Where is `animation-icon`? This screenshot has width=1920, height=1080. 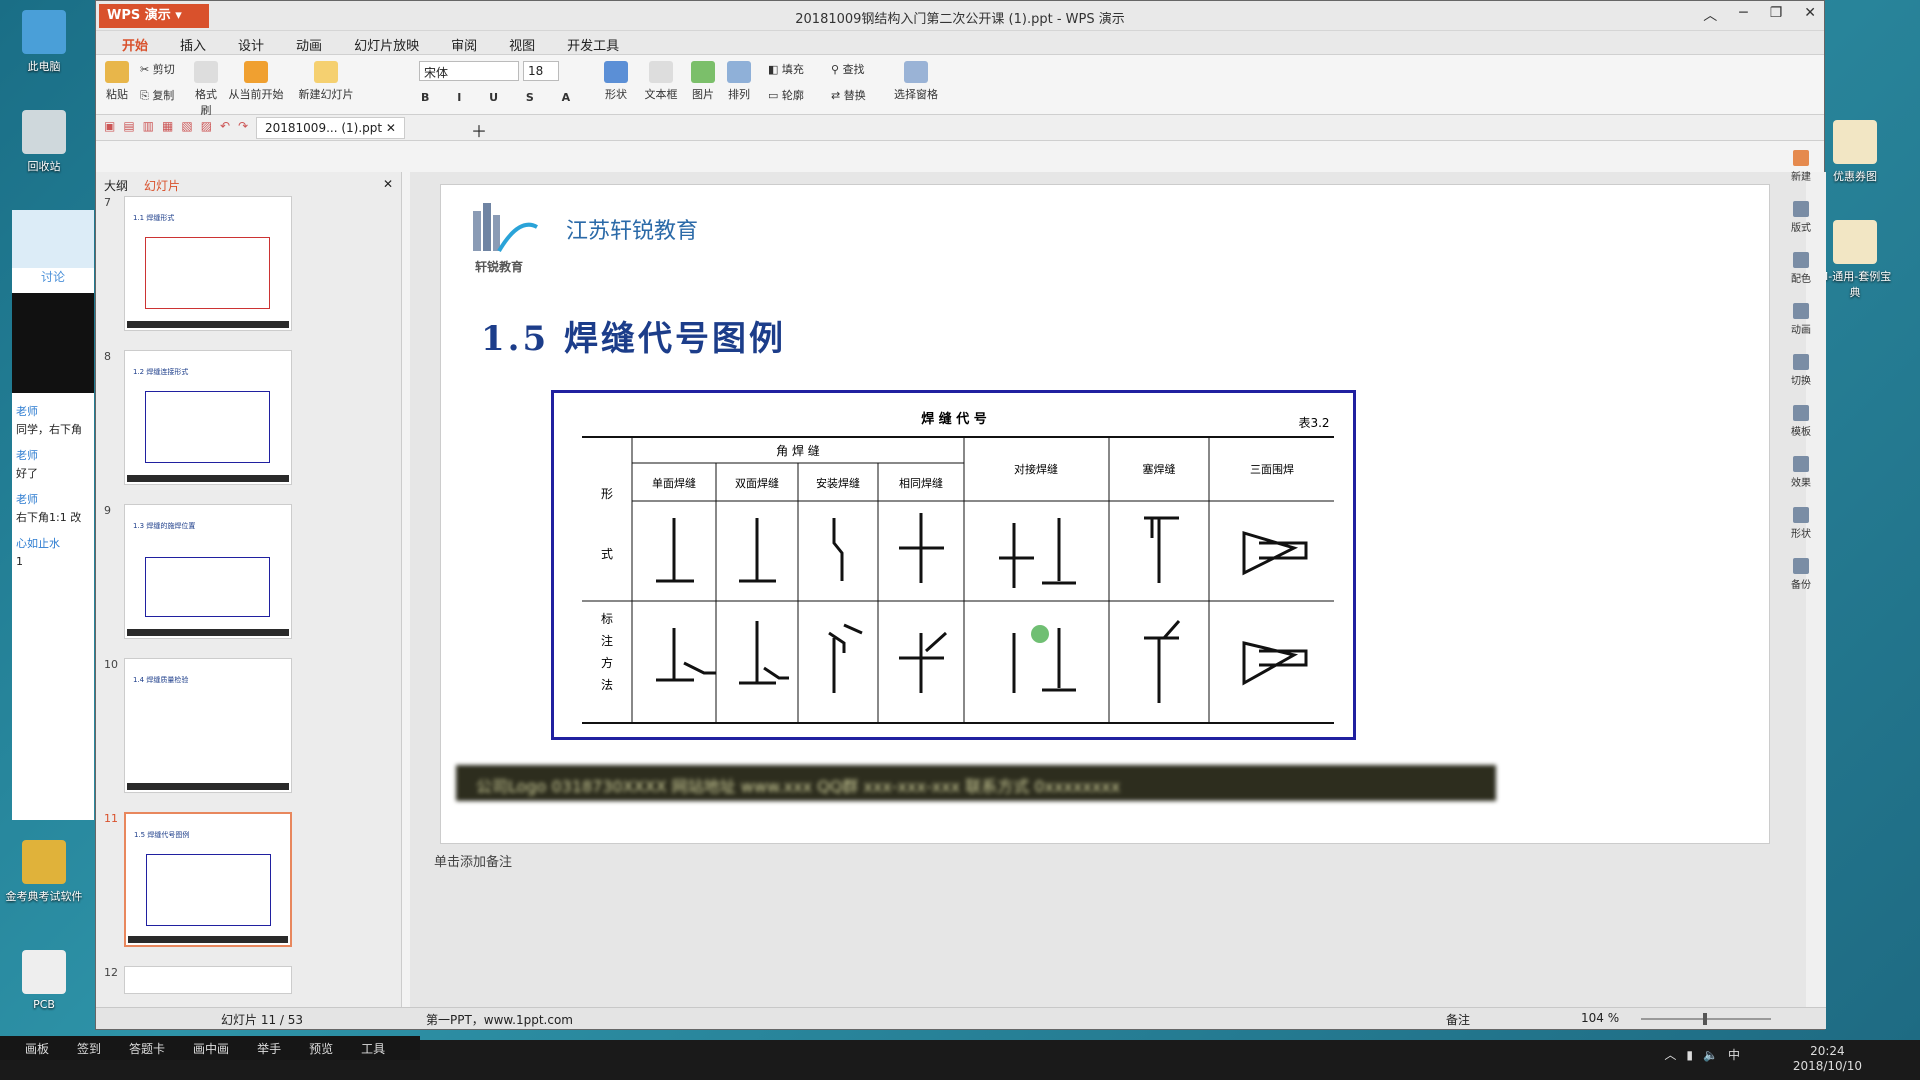
animation-icon is located at coordinates (1801, 311).